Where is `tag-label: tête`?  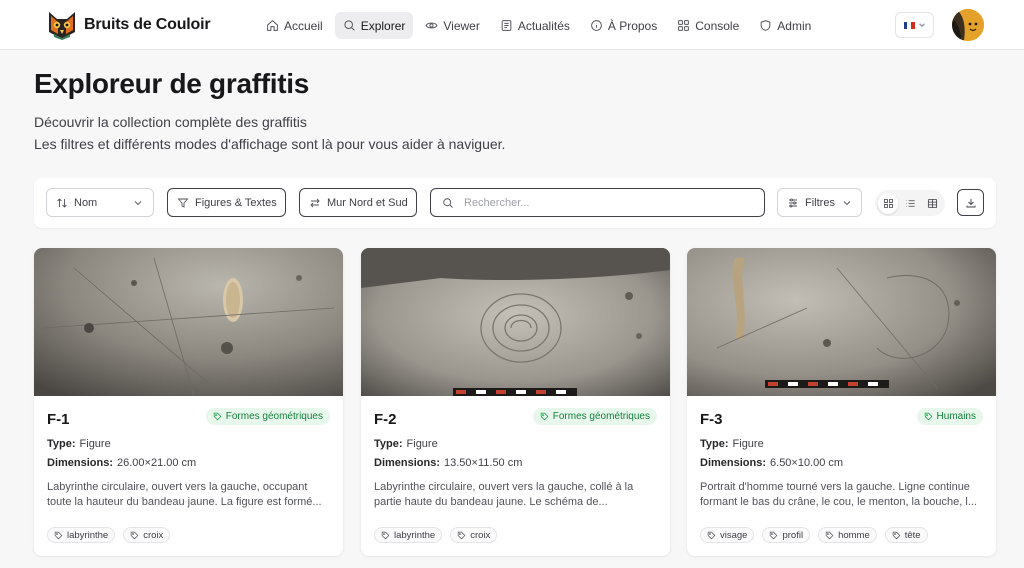 tag-label: tête is located at coordinates (912, 535).